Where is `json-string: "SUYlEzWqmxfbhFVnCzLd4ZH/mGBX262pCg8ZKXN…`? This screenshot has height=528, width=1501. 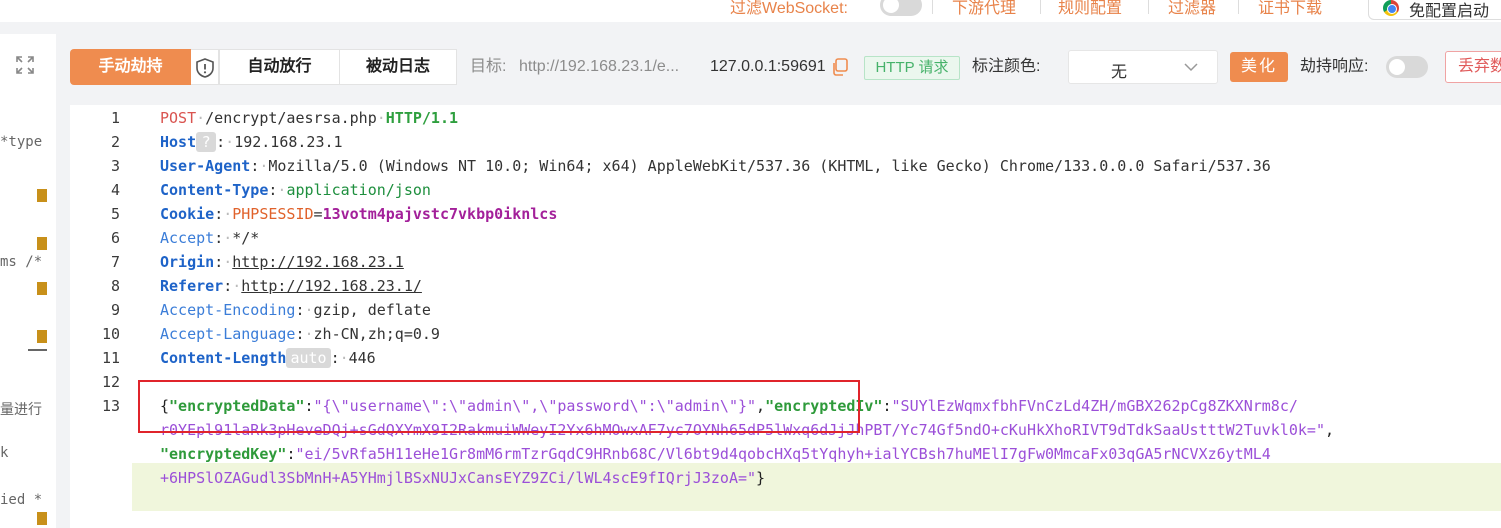 json-string: "SUYlEzWqmxfbhFVnCzLd4ZH/mGBX262pCg8ZKXN… is located at coordinates (1094, 406).